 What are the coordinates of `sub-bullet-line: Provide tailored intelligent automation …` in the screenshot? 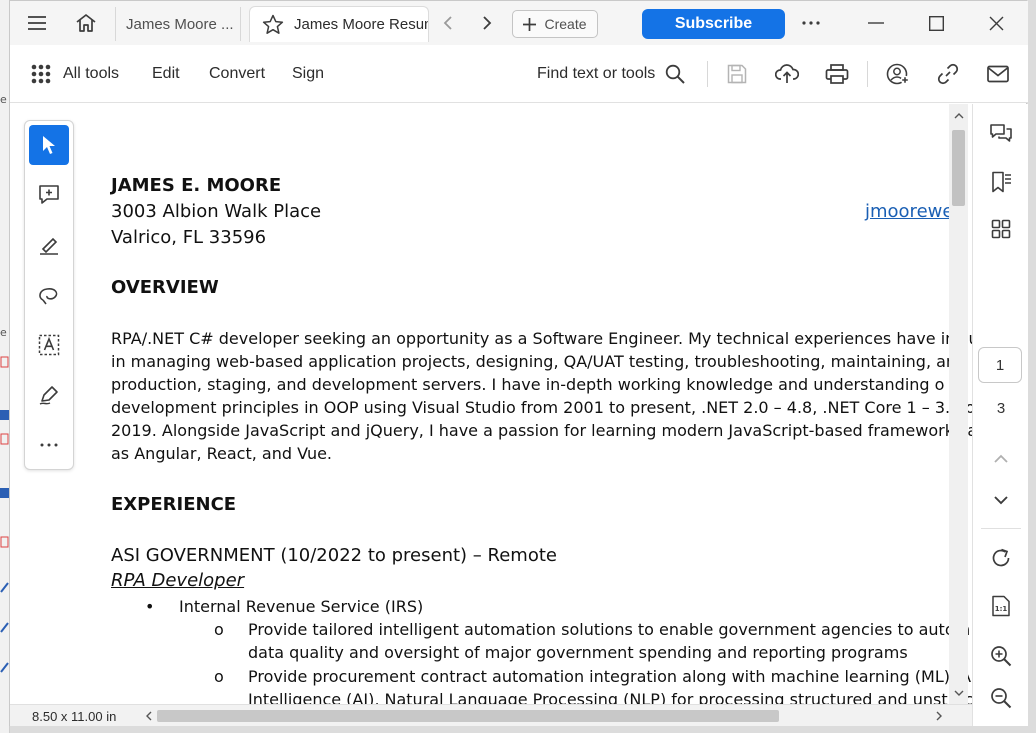 It's located at (609, 629).